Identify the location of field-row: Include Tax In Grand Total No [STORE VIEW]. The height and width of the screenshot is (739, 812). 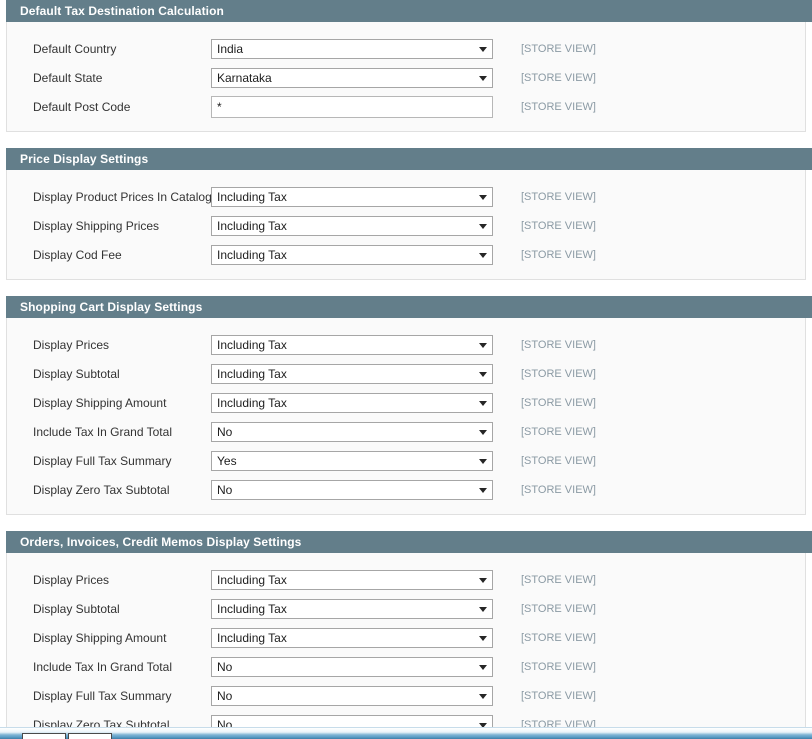
(406, 431).